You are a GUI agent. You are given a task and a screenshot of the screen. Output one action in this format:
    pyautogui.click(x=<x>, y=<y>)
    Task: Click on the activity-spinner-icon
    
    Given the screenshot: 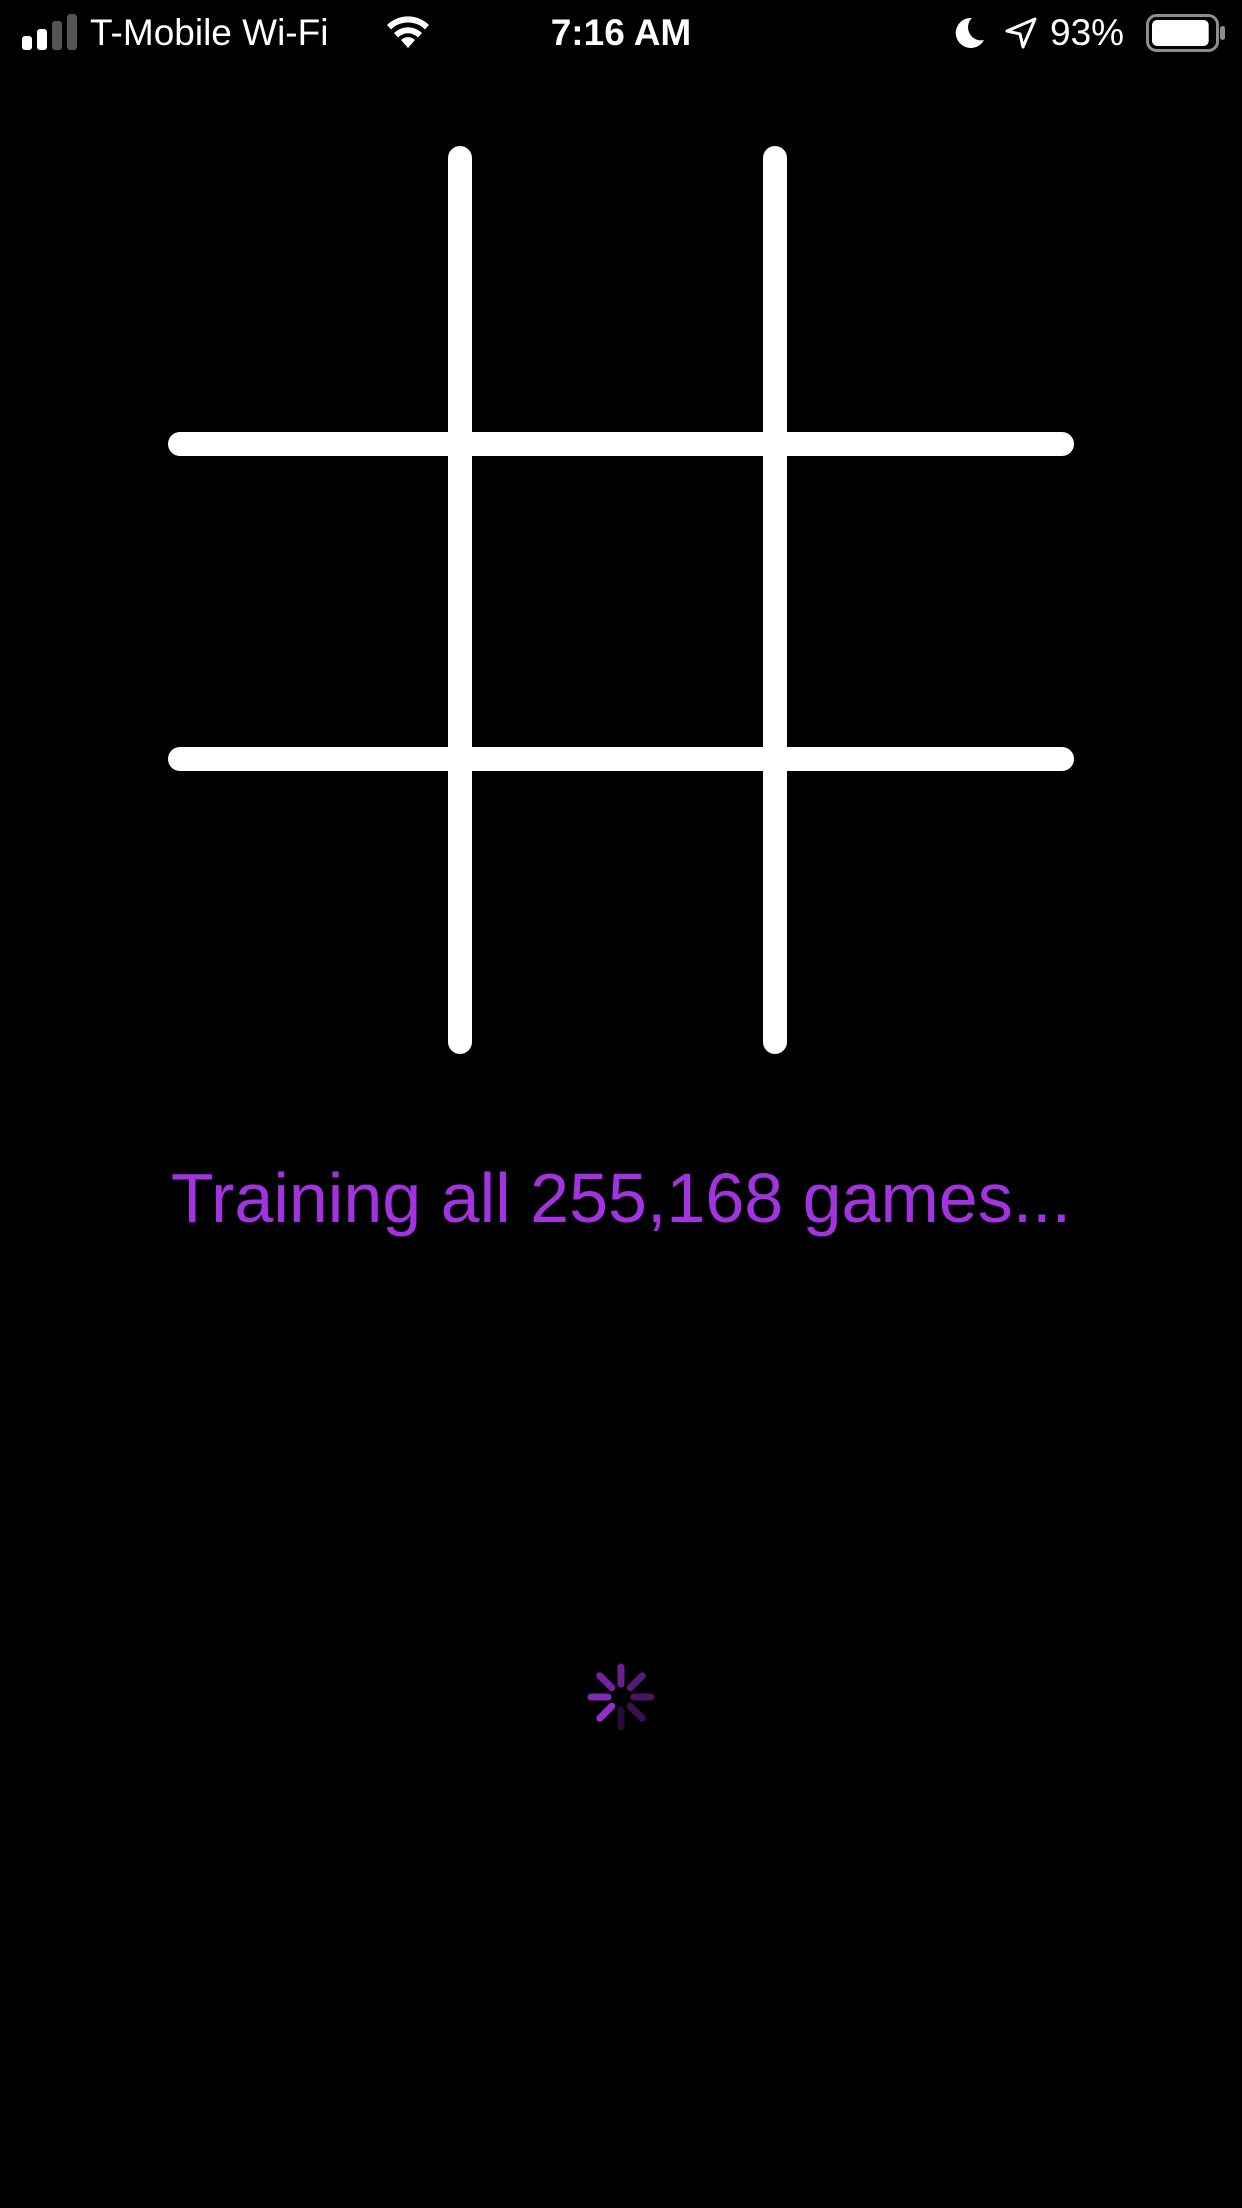 What is the action you would take?
    pyautogui.click(x=621, y=1697)
    